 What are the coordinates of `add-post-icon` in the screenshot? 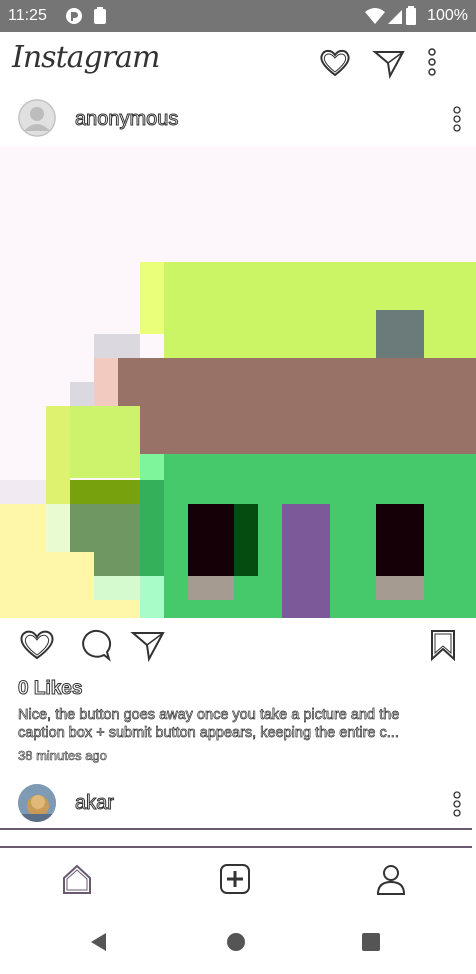 It's located at (235, 881).